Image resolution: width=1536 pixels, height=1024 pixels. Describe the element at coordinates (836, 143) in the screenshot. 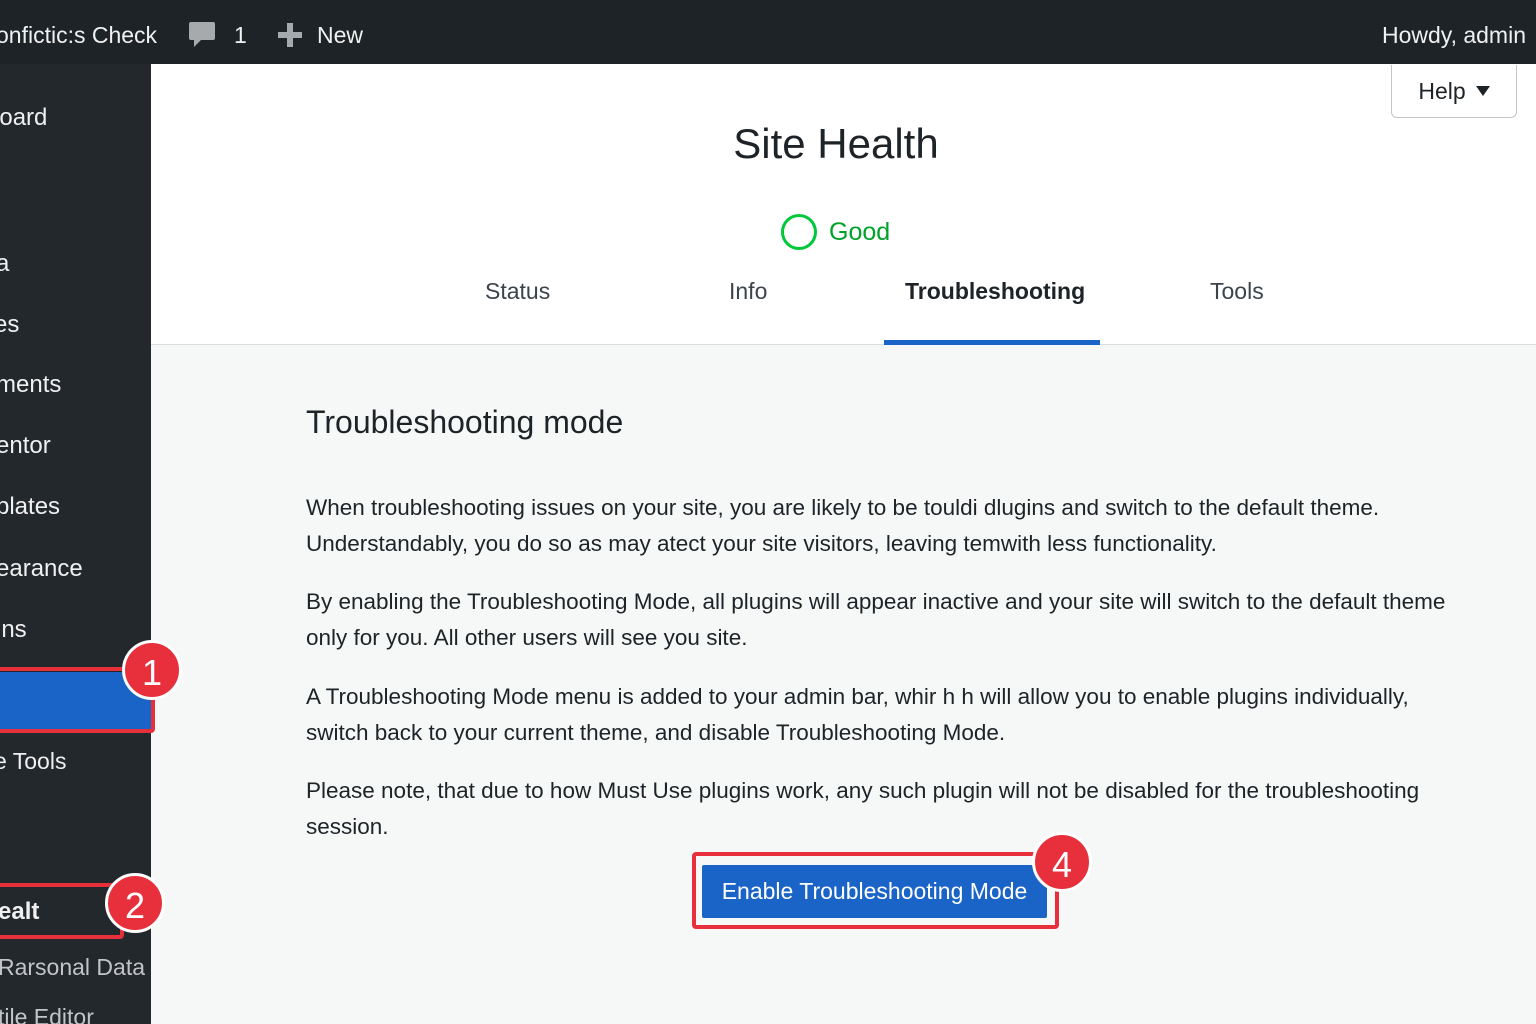

I see `page-title: Site Health` at that location.